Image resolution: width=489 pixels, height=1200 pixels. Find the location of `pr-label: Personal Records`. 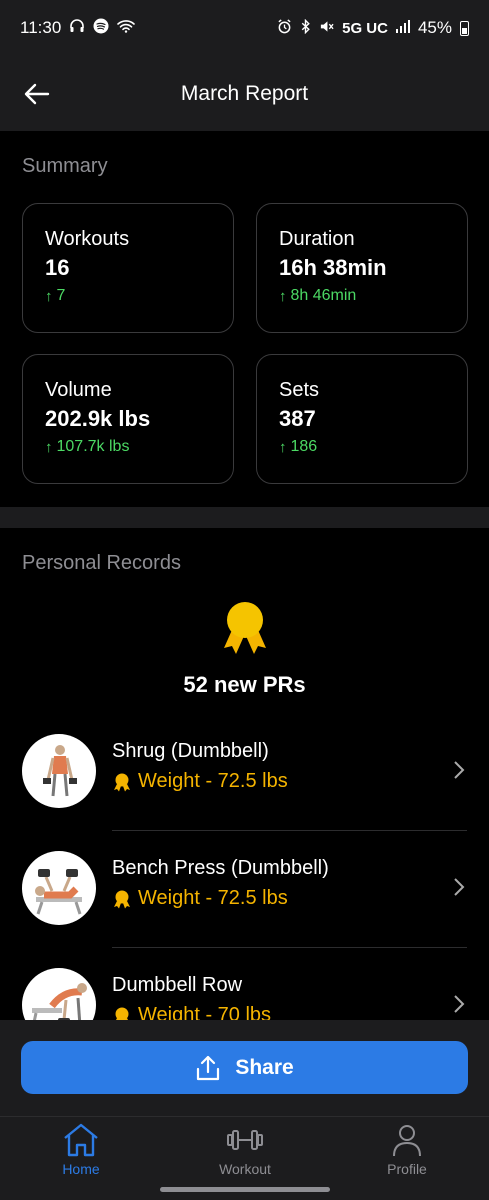

pr-label: Personal Records is located at coordinates (101, 563).